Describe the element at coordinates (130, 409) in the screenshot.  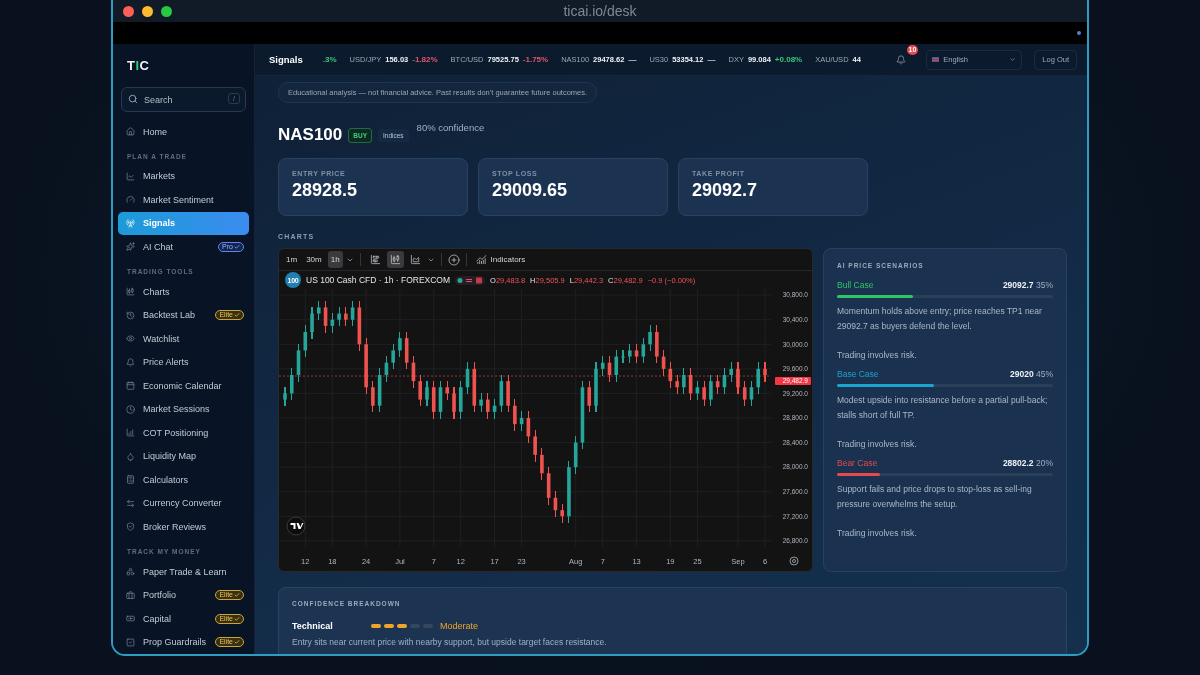
I see `clock-icon` at that location.